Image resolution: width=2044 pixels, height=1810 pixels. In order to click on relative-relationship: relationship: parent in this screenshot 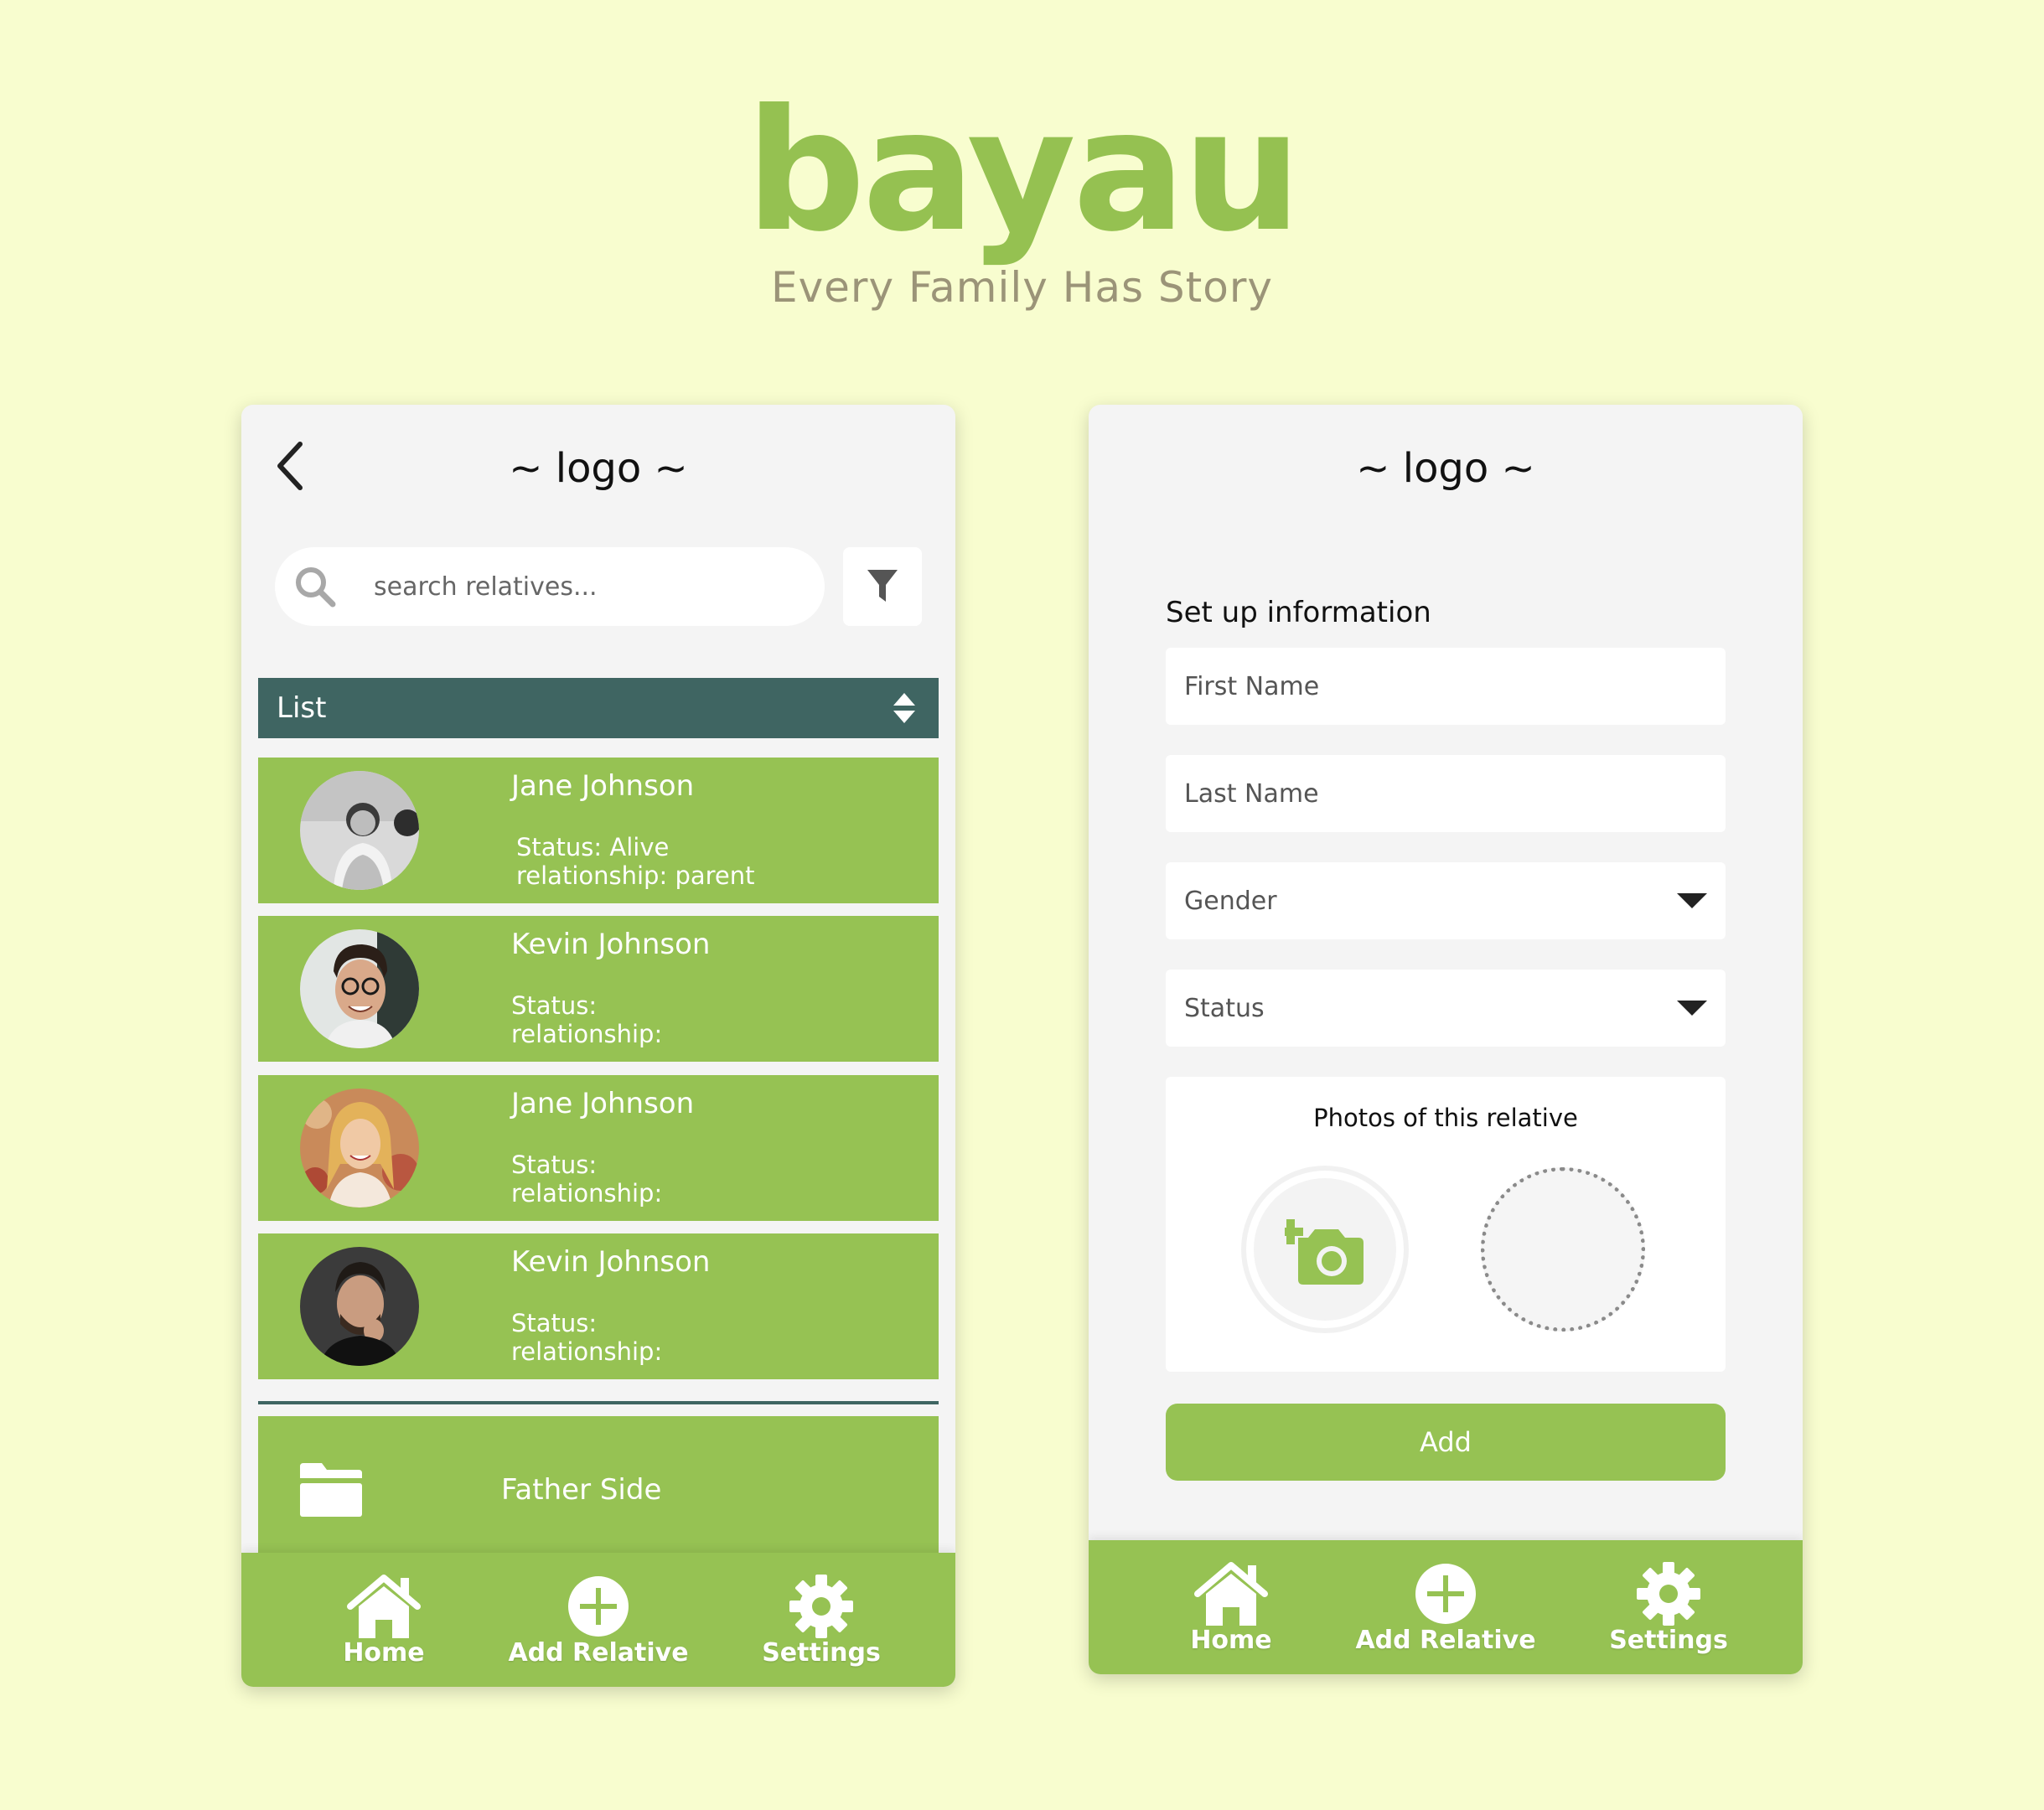, I will do `click(635, 875)`.